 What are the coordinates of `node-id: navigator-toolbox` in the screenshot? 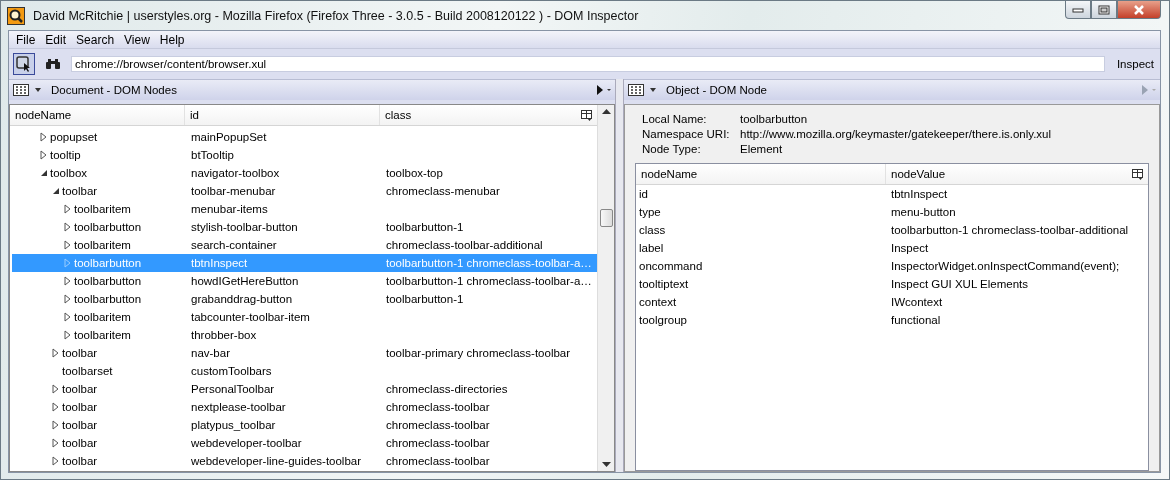 It's located at (235, 173).